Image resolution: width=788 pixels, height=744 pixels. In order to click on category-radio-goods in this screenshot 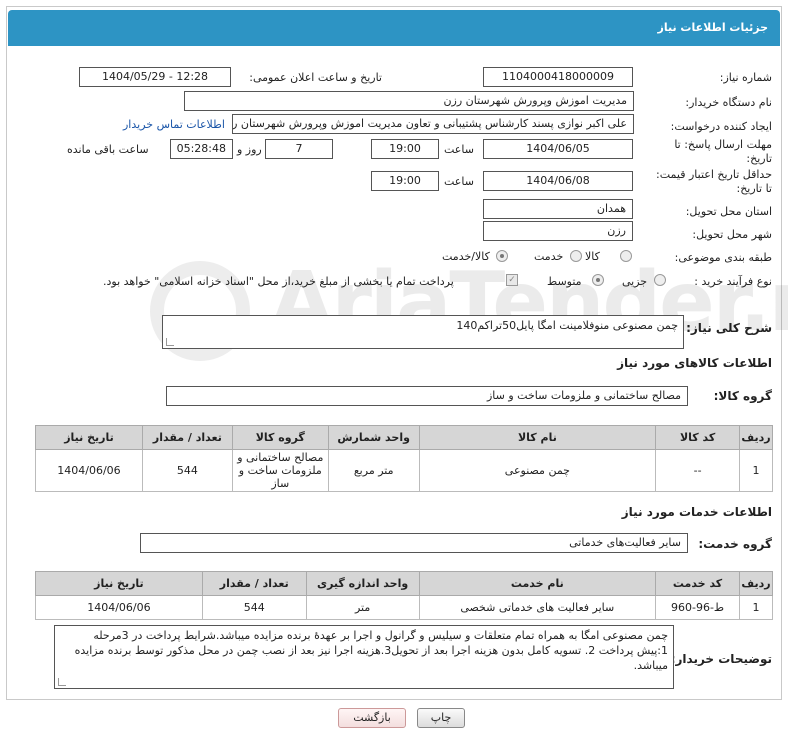, I will do `click(626, 256)`.